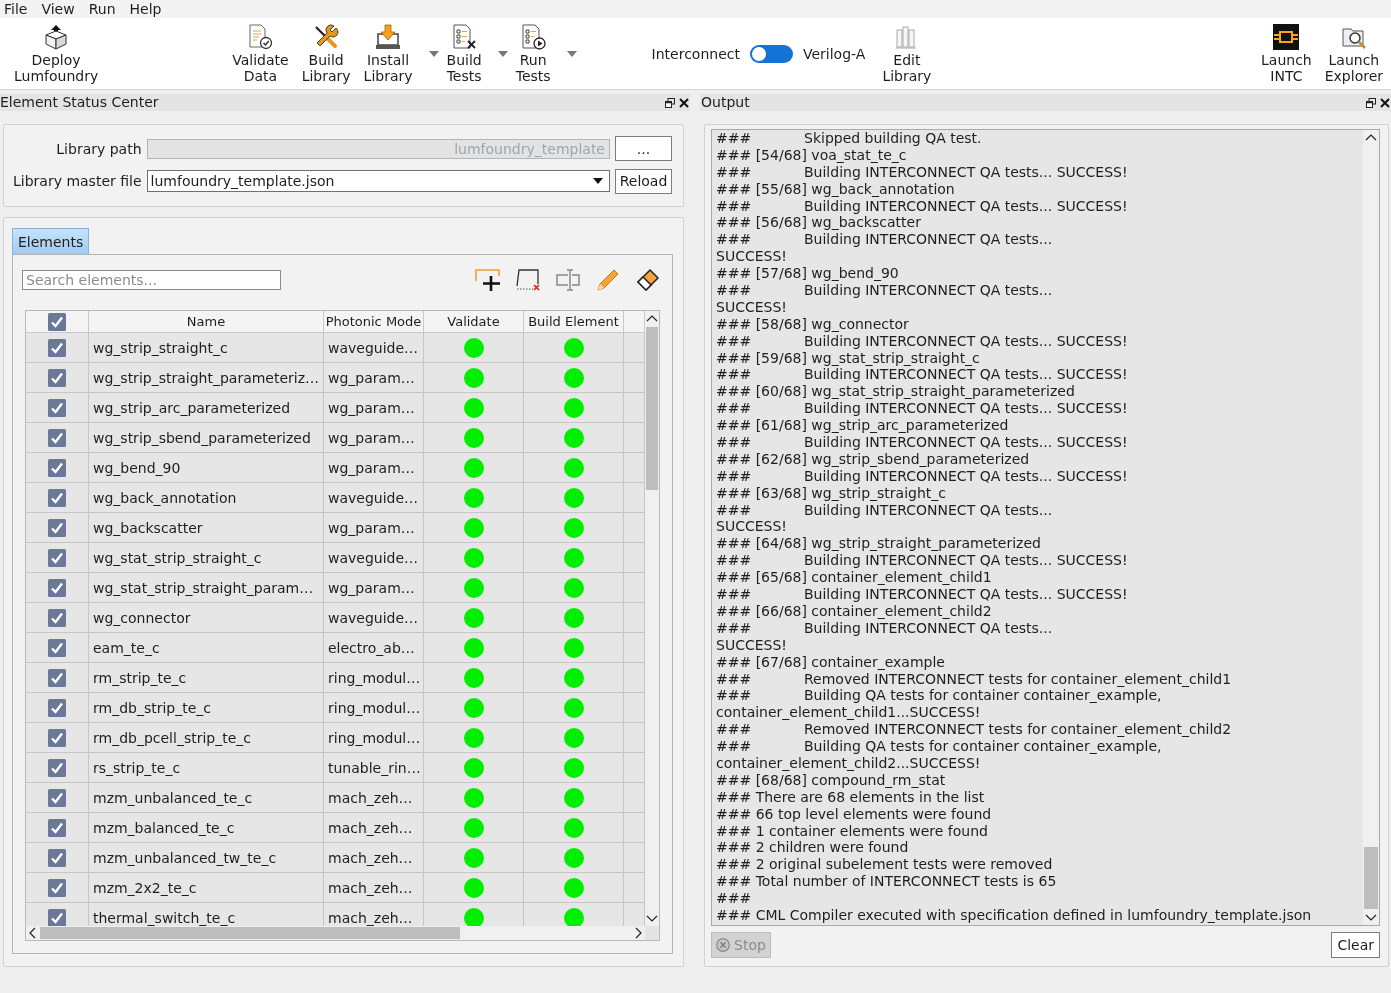 The image size is (1391, 993). What do you see at coordinates (378, 181) in the screenshot?
I see `combo-box: lumfoundry_template.json` at bounding box center [378, 181].